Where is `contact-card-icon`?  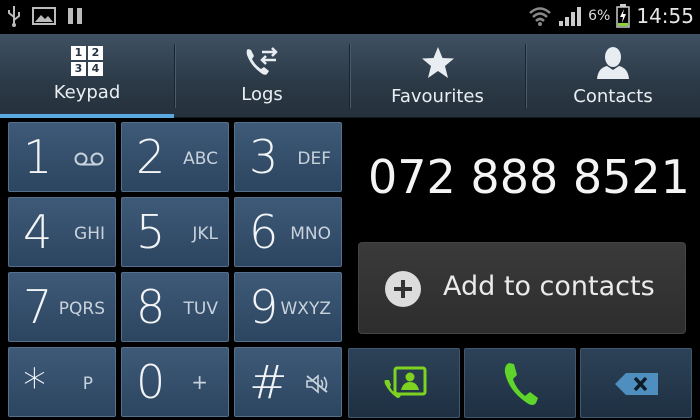 contact-card-icon is located at coordinates (405, 382).